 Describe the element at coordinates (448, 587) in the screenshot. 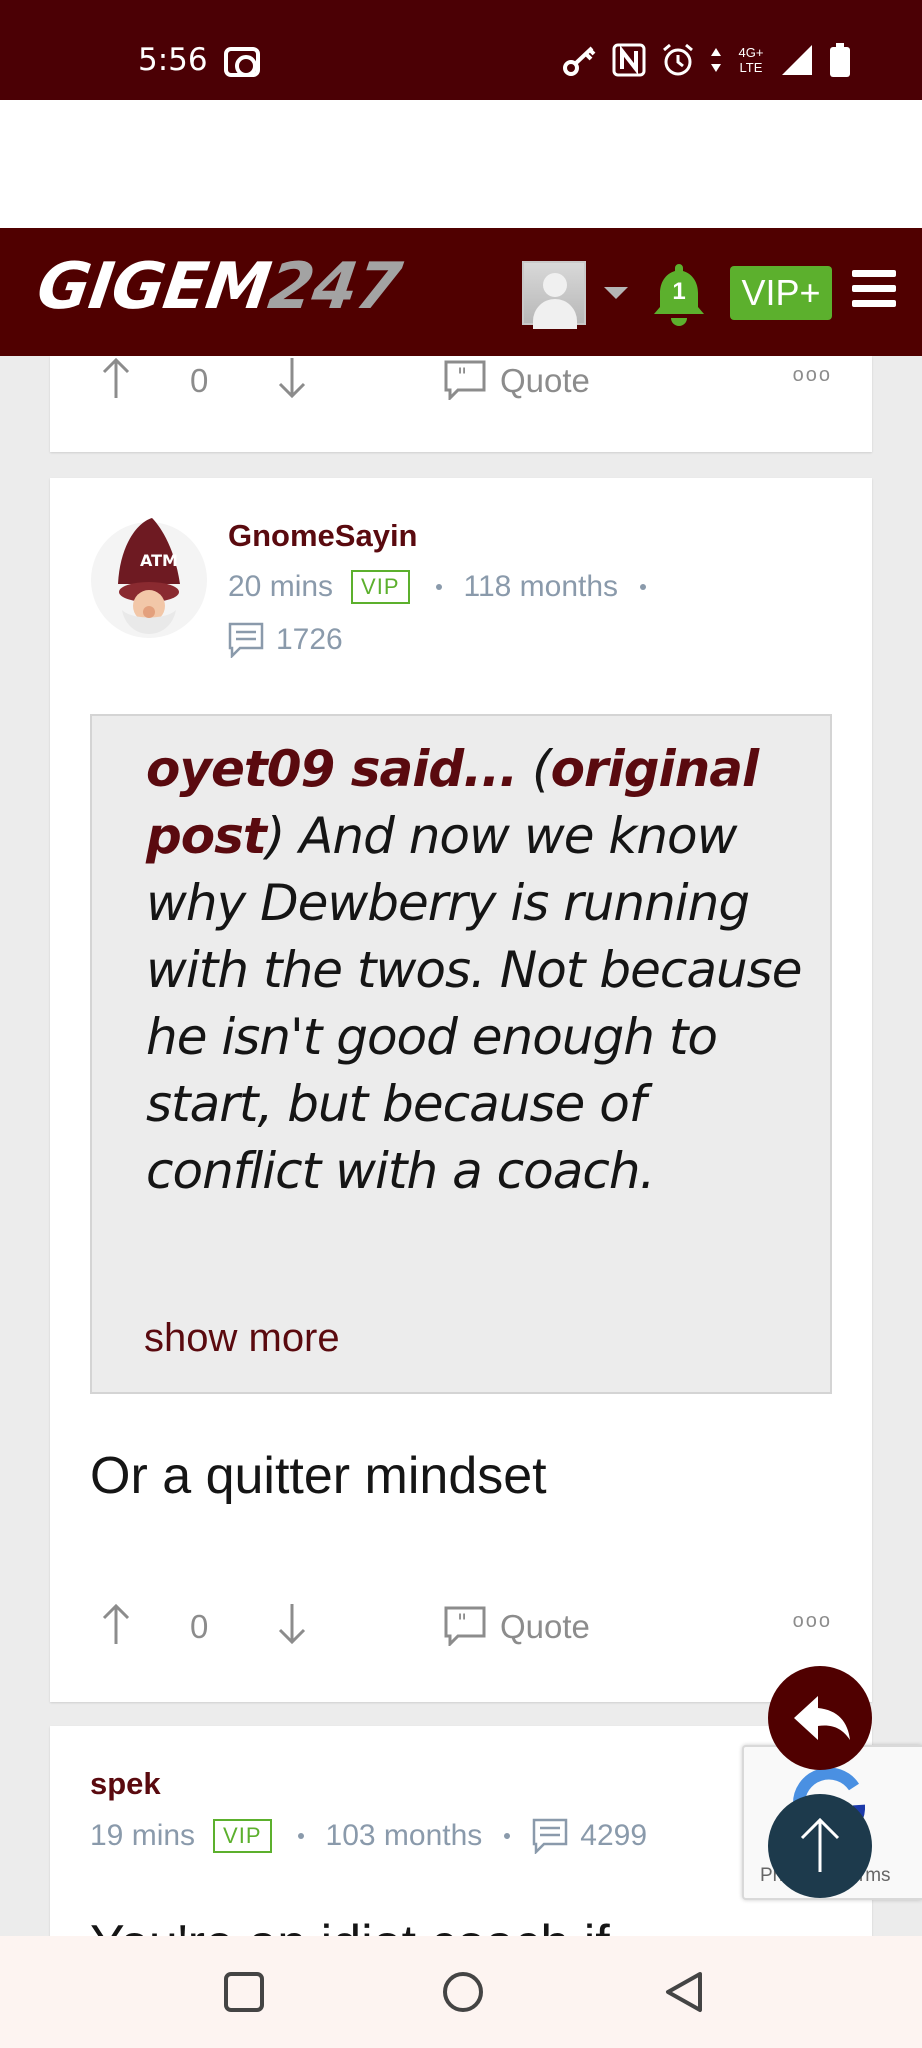

I see `post-meta: 20 mins VIP 118 months` at that location.